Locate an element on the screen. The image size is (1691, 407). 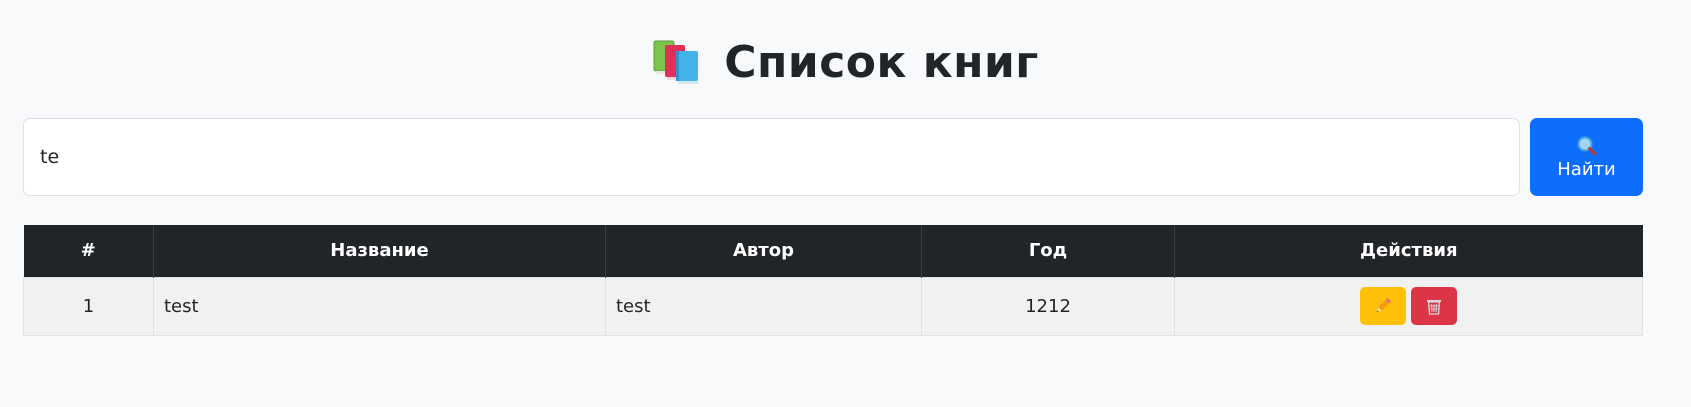
column-header-year: Год is located at coordinates (1048, 251).